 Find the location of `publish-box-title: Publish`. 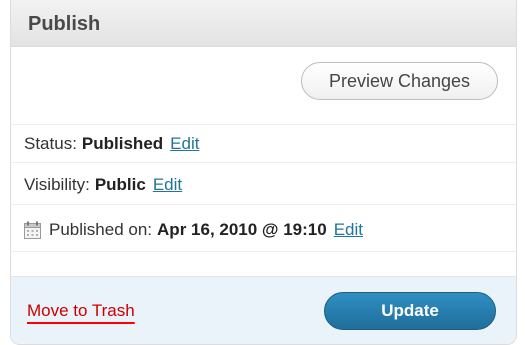

publish-box-title: Publish is located at coordinates (64, 24).